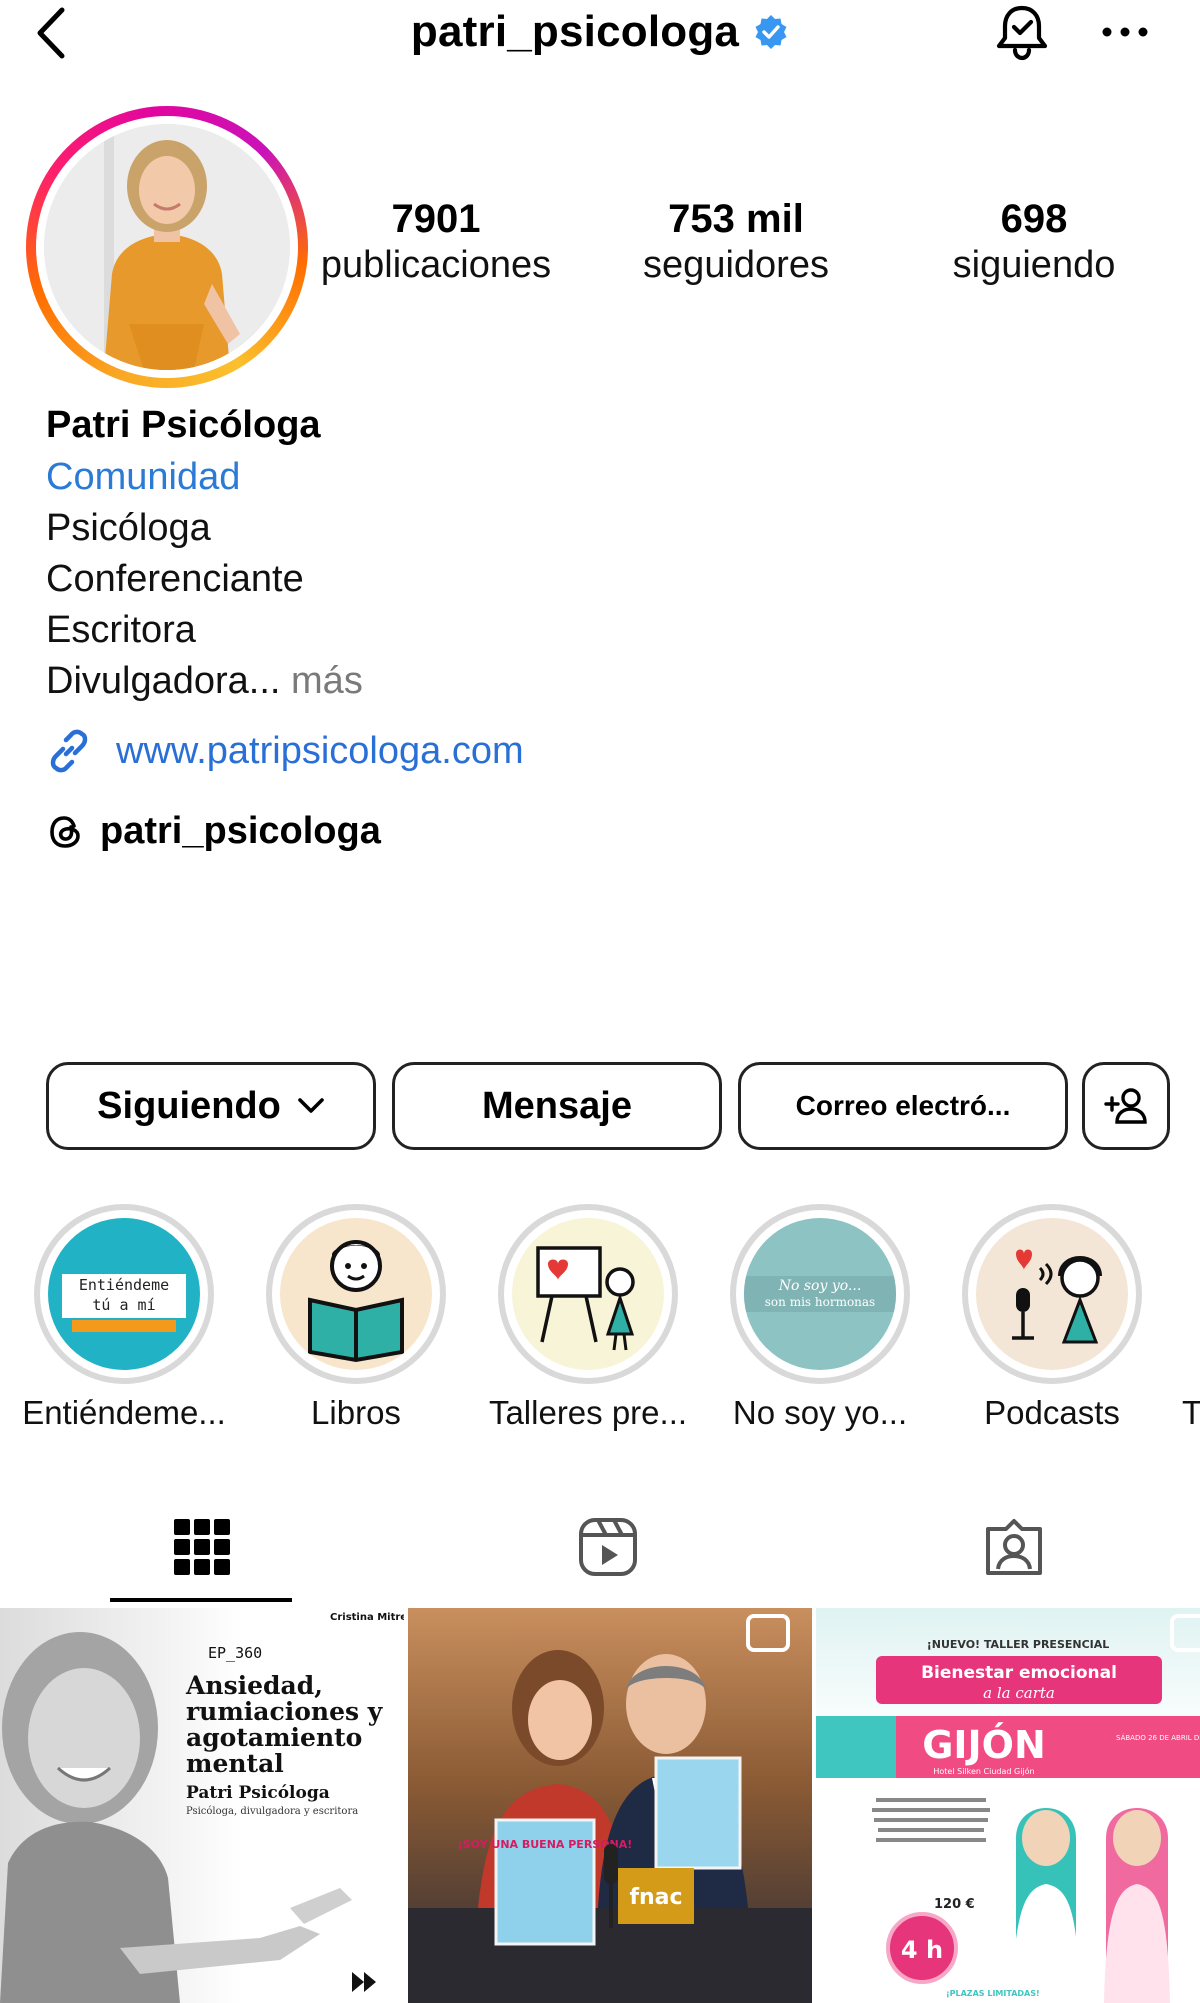 The image size is (1200, 2003). What do you see at coordinates (356, 1412) in the screenshot?
I see `highlight-label: Libros` at bounding box center [356, 1412].